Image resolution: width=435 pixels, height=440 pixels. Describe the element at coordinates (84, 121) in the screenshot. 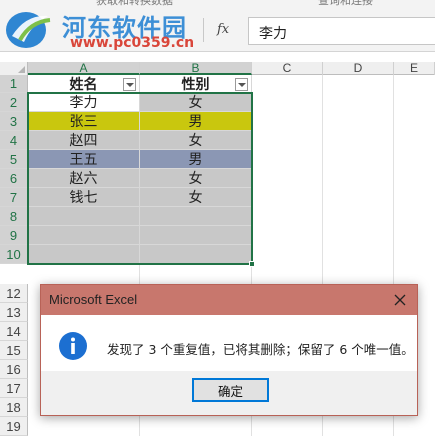

I see `cell-a3: 张三` at that location.